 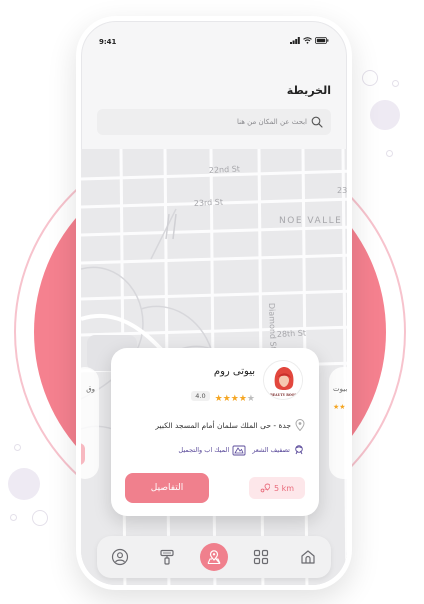 What do you see at coordinates (322, 40) in the screenshot?
I see `battery-icon` at bounding box center [322, 40].